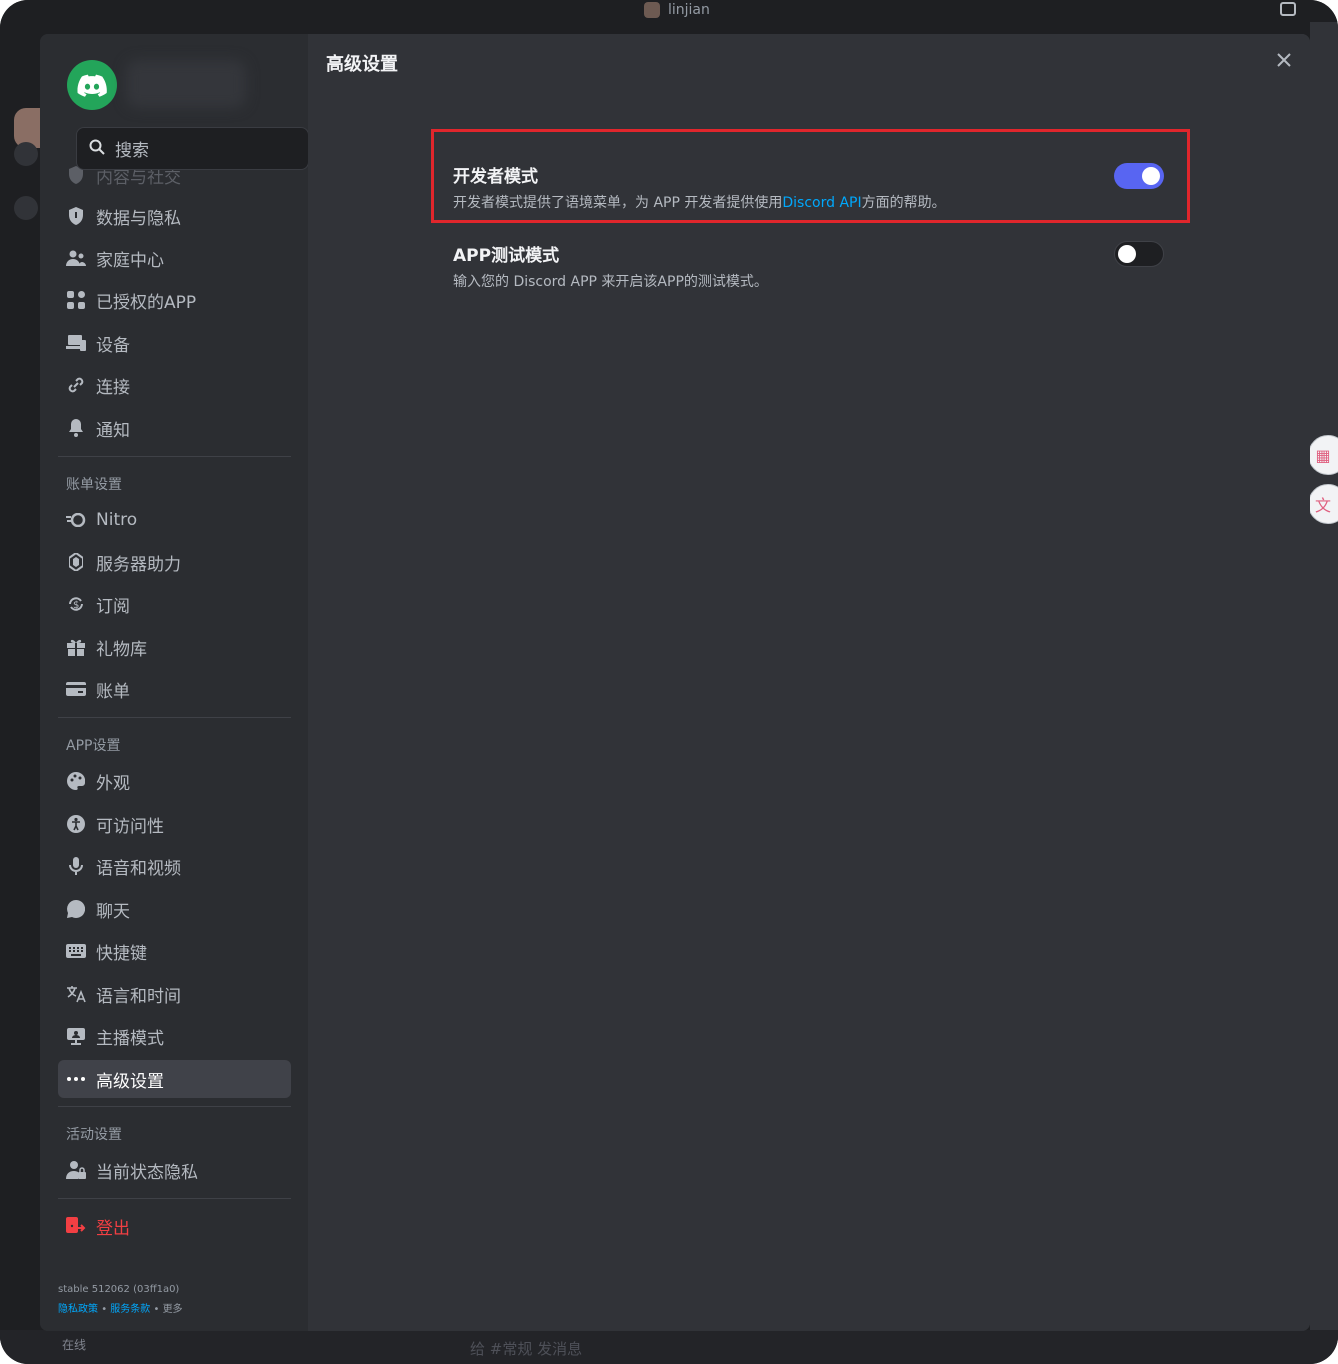  Describe the element at coordinates (113, 783) in the screenshot. I see `sidebar-item-label: 外观` at that location.